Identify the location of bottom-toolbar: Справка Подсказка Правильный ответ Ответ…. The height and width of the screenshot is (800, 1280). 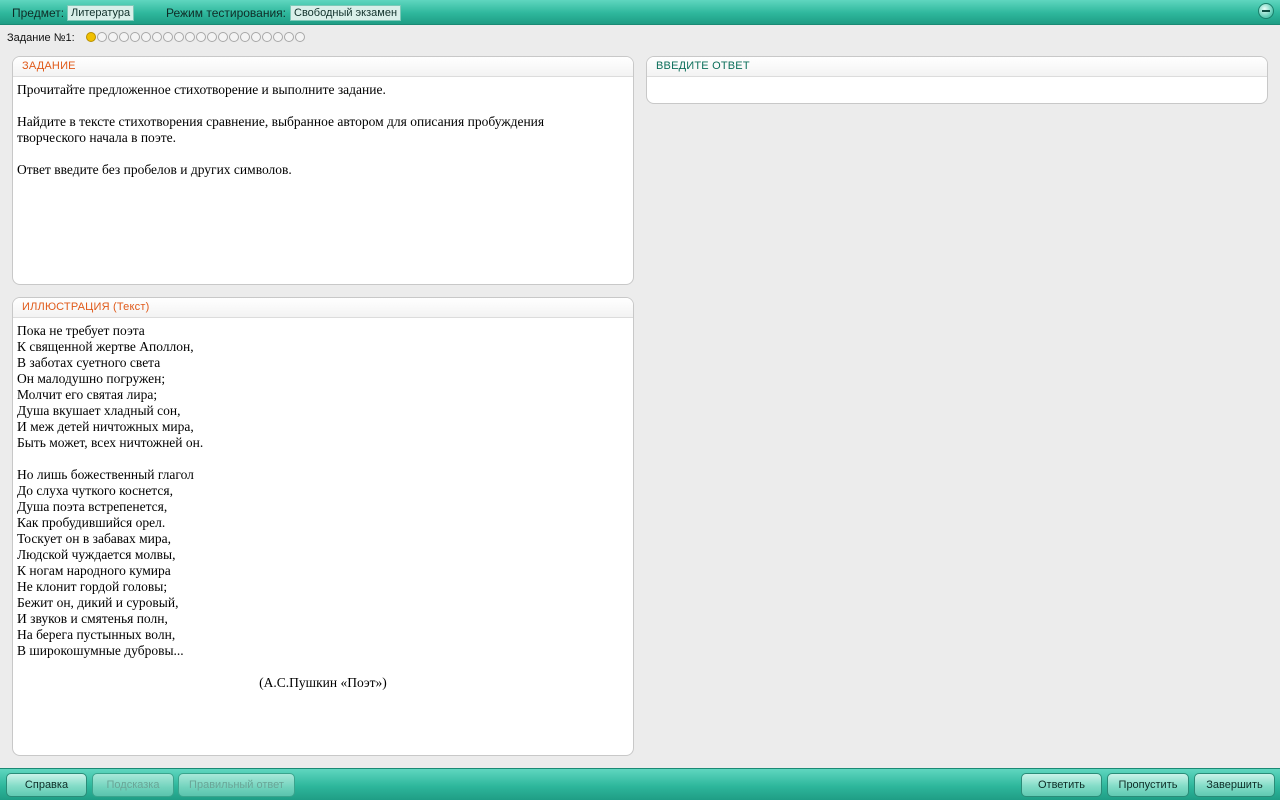
(640, 784).